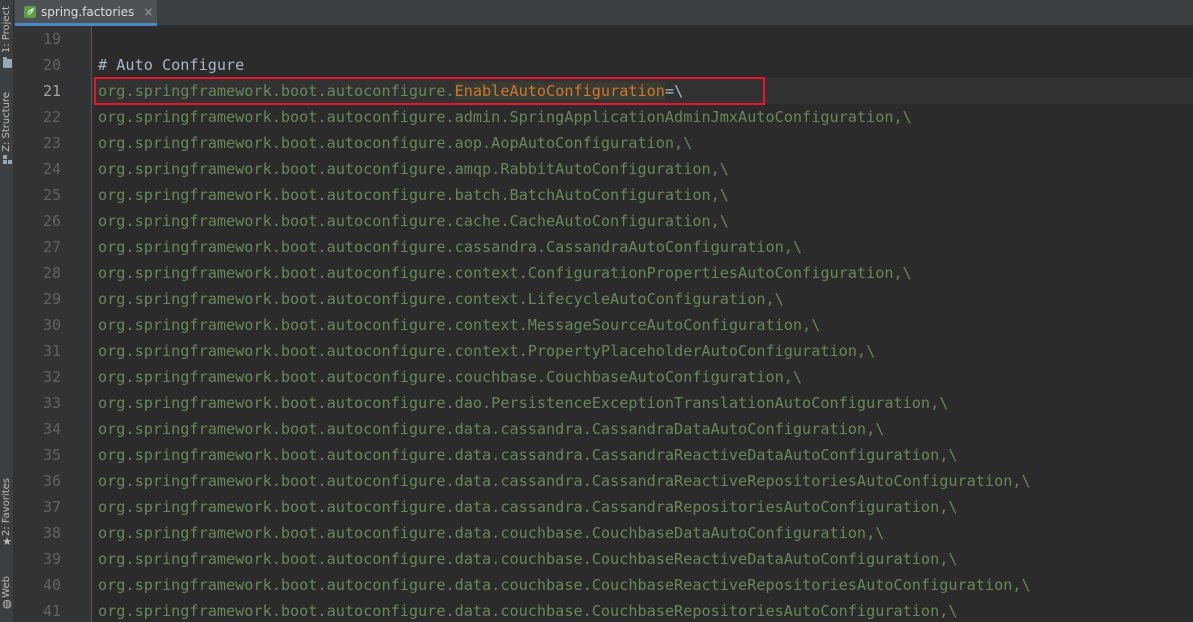 Image resolution: width=1193 pixels, height=622 pixels. Describe the element at coordinates (6, 30) in the screenshot. I see `project-tab-label: 1: Project` at that location.